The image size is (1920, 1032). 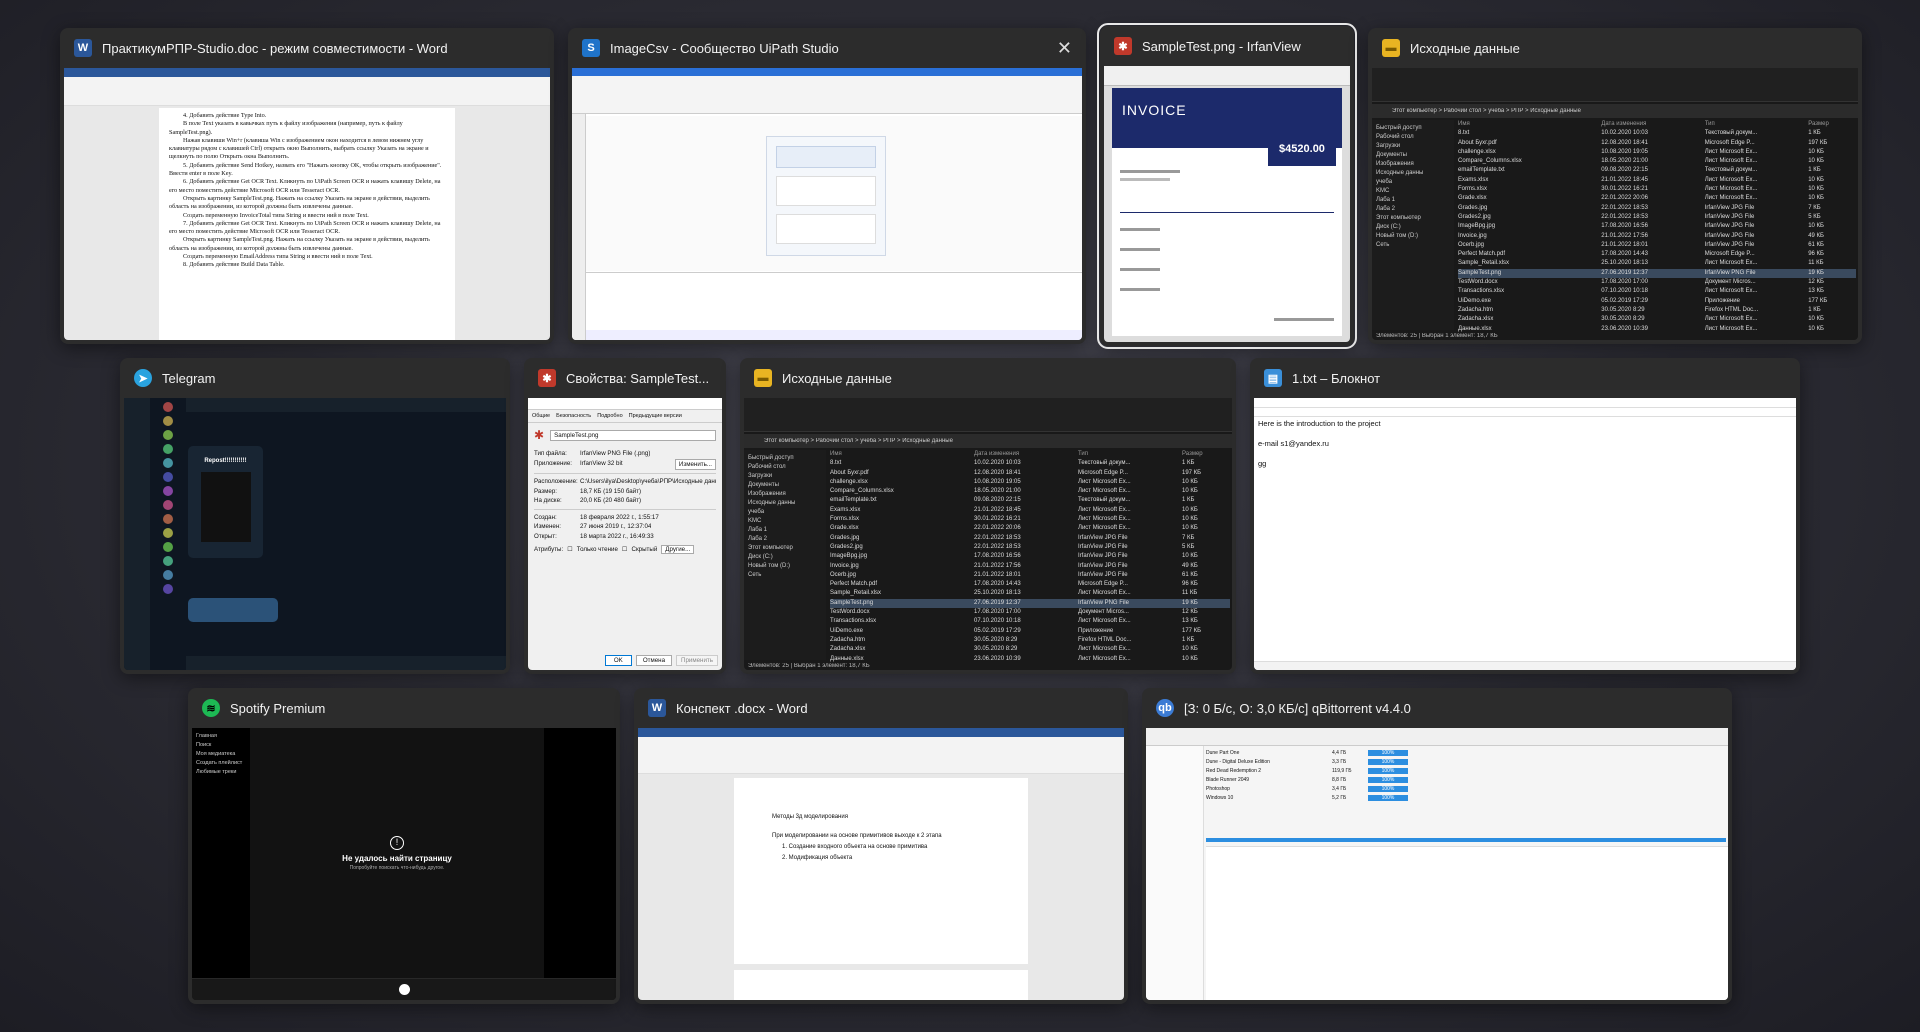 What do you see at coordinates (1832, 124) in the screenshot?
I see `column-header: Размер` at bounding box center [1832, 124].